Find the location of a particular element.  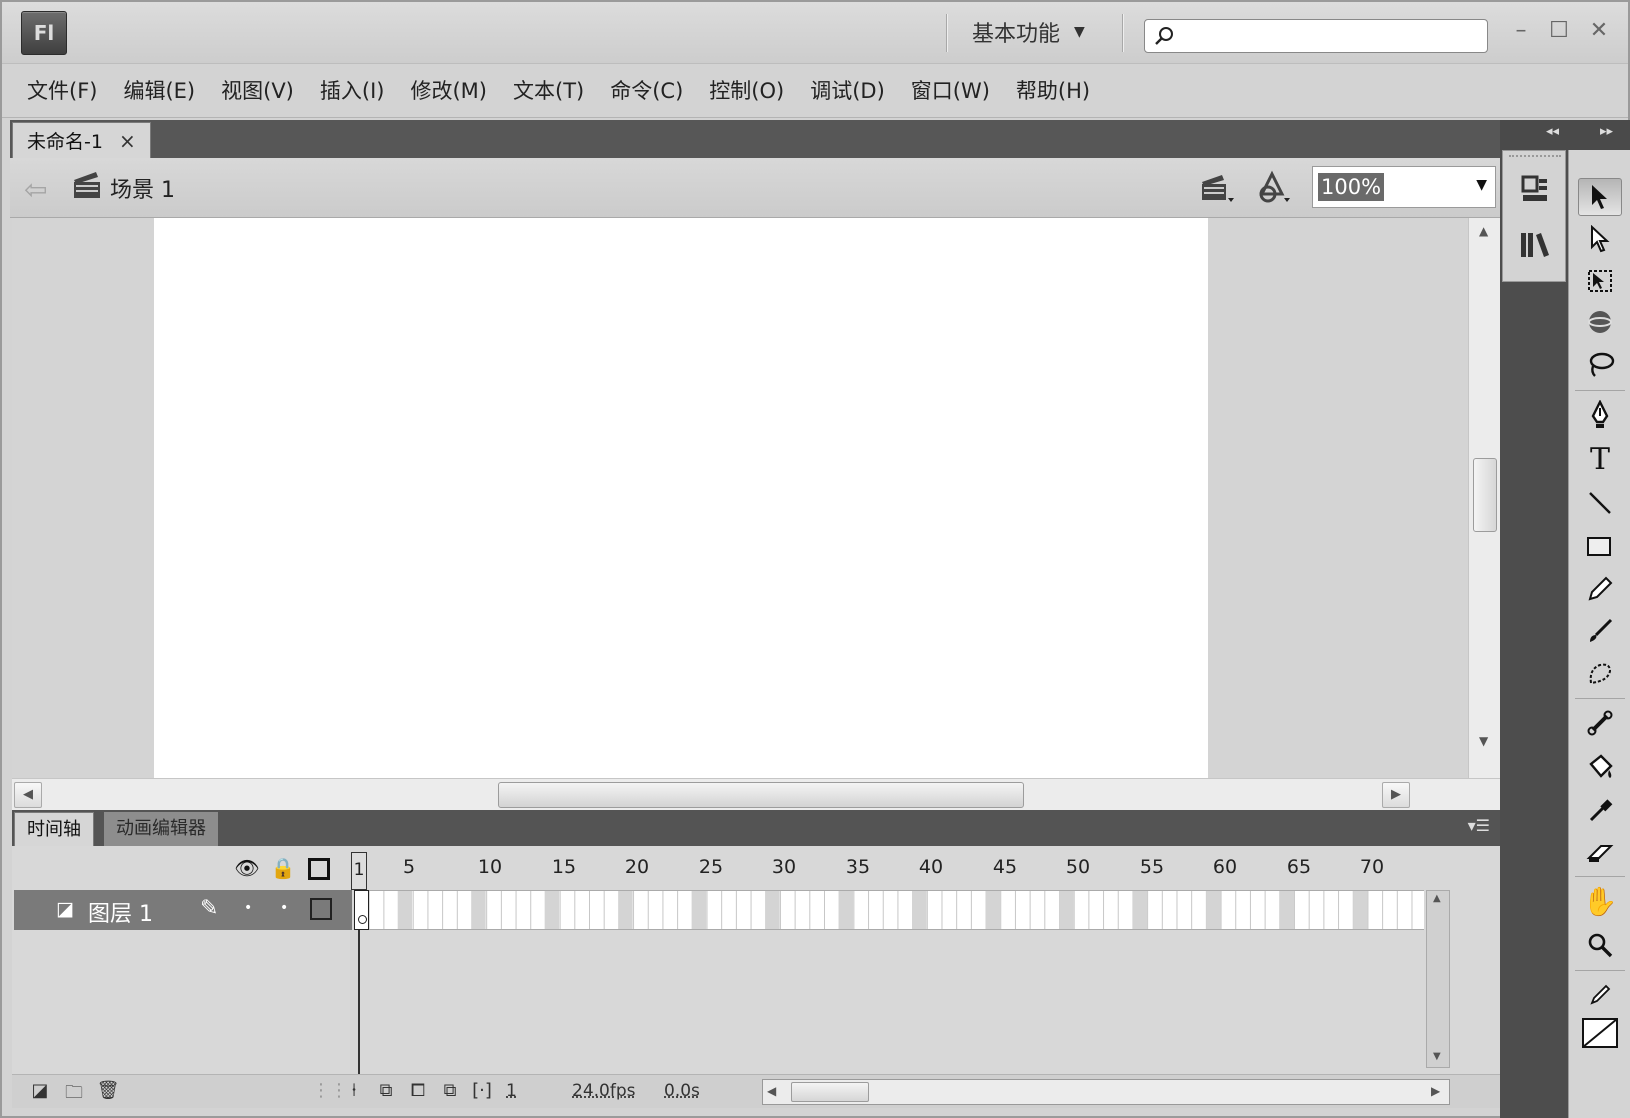

delete-trash-icon: 🗑 is located at coordinates (108, 1092).